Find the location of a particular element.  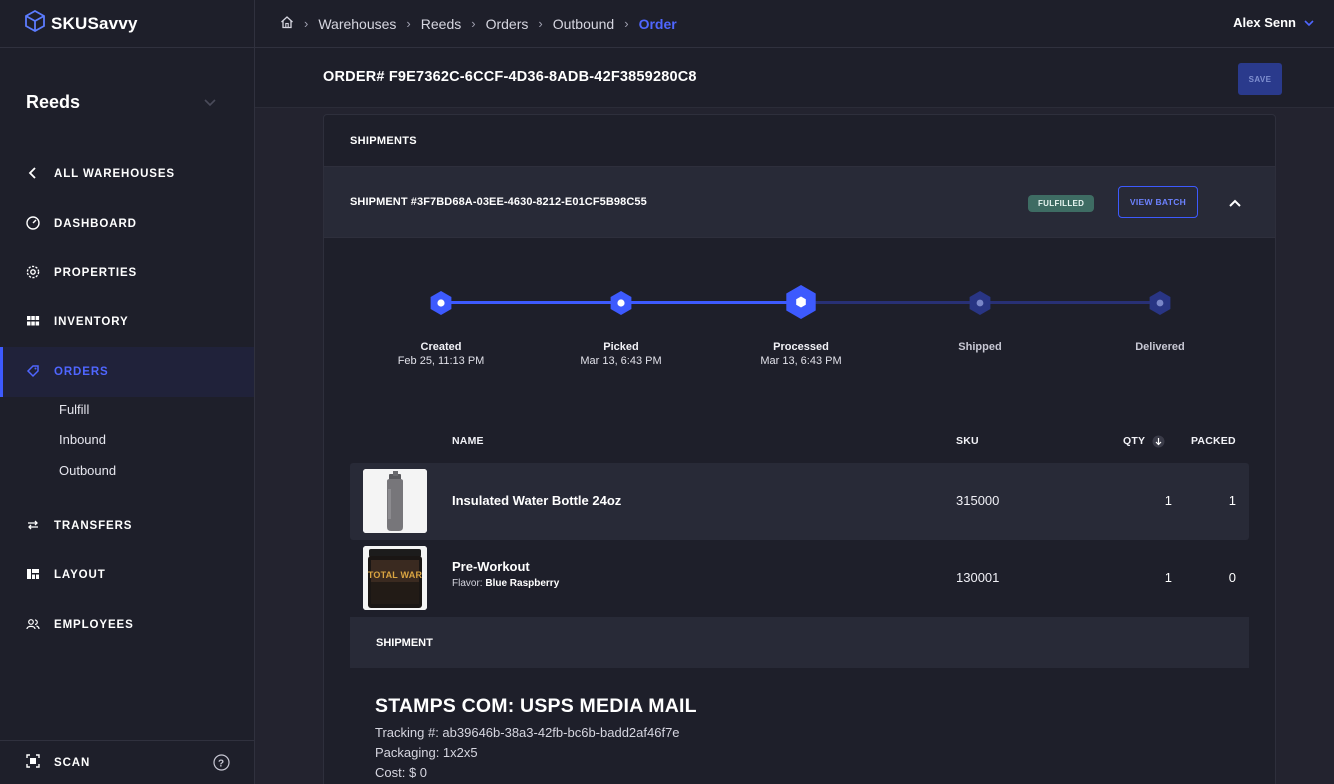

scan-button: SCAN ? is located at coordinates (127, 762).